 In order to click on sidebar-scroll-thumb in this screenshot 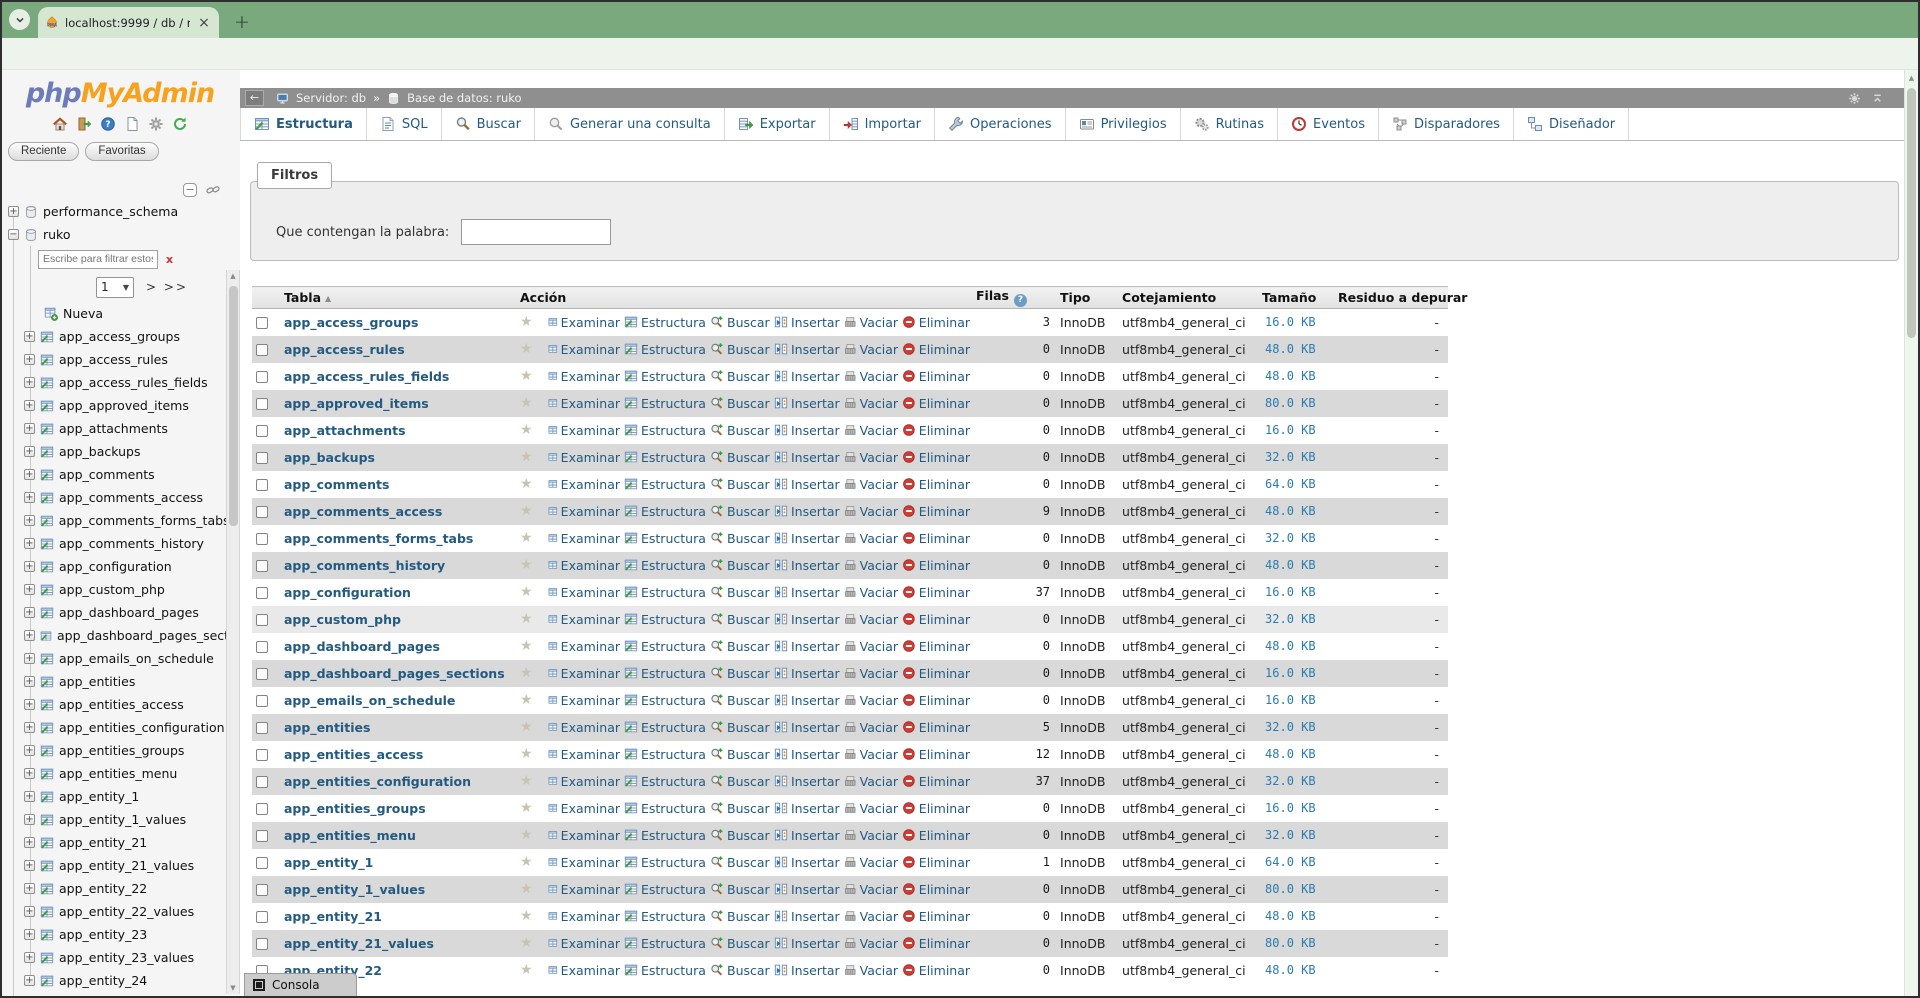, I will do `click(233, 406)`.